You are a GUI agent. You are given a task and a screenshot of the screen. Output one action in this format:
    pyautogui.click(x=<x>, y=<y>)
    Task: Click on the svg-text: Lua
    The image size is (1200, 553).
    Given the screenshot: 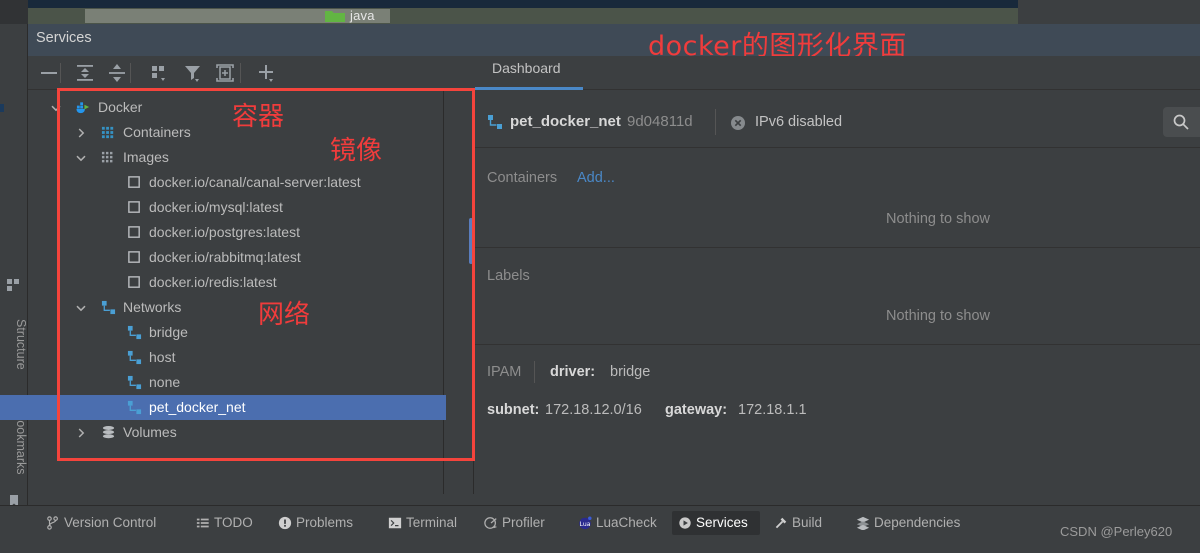 What is the action you would take?
    pyautogui.click(x=585, y=524)
    